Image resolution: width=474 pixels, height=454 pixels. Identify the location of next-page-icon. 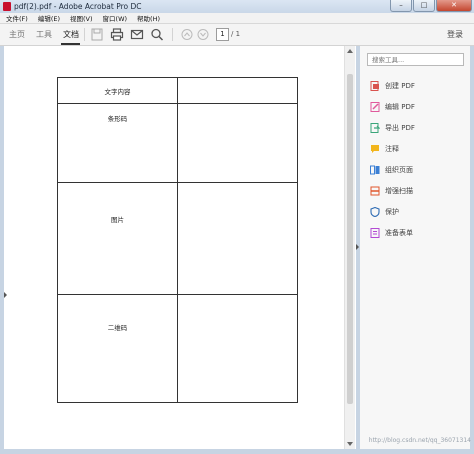
(203, 34).